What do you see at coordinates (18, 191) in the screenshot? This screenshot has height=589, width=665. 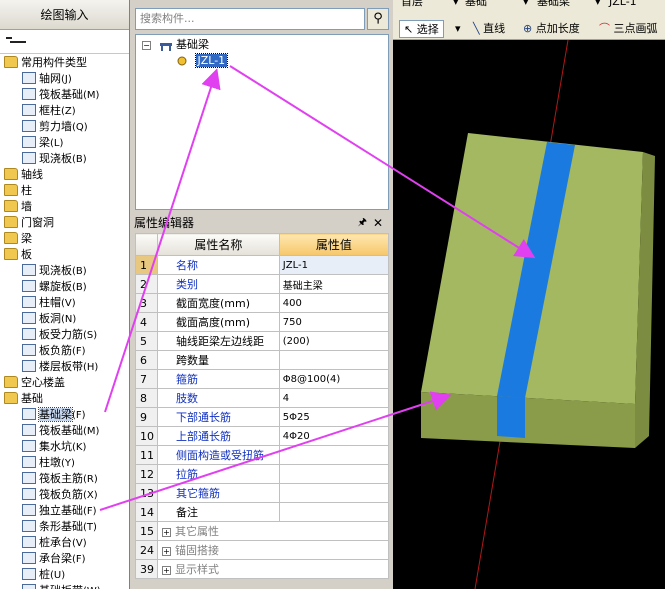 I see `nav-folder: 柱` at bounding box center [18, 191].